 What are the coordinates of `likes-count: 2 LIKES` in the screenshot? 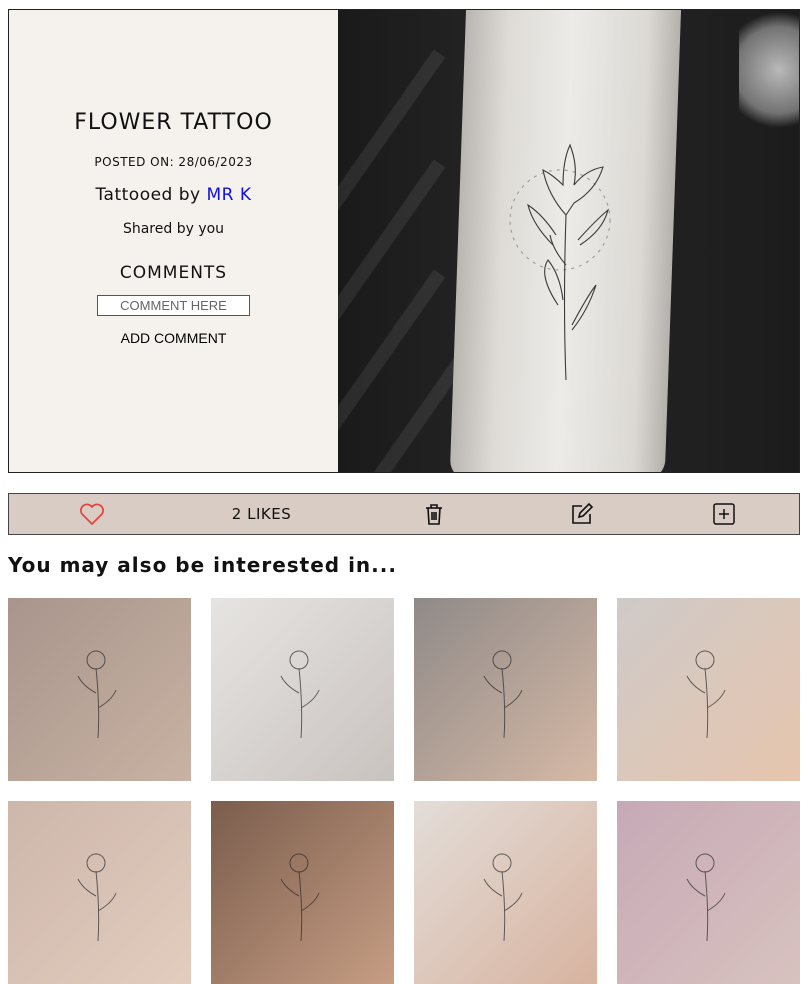 It's located at (261, 514).